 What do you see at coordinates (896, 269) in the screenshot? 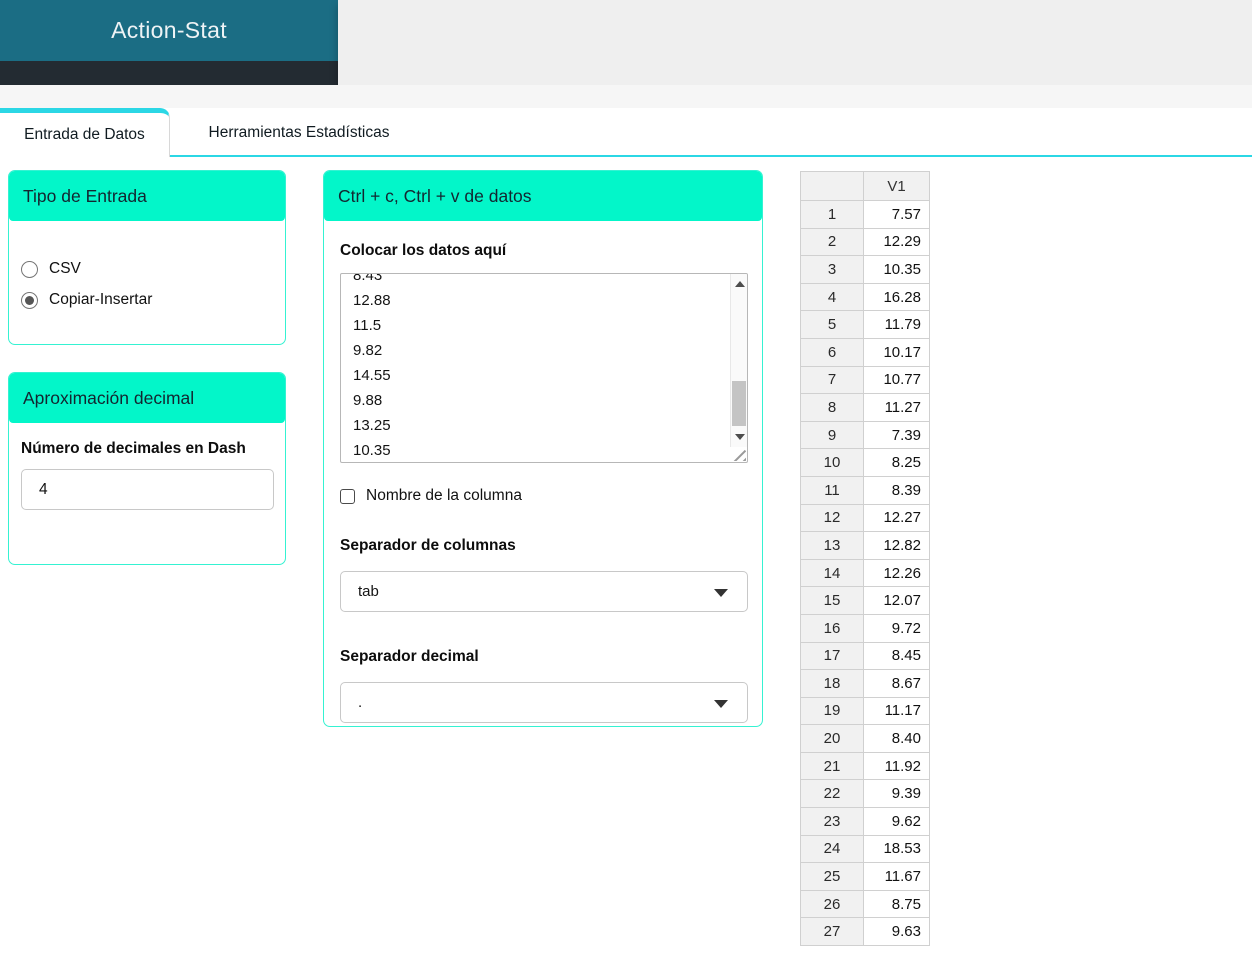
I see `v1-value-cell: 10.35` at bounding box center [896, 269].